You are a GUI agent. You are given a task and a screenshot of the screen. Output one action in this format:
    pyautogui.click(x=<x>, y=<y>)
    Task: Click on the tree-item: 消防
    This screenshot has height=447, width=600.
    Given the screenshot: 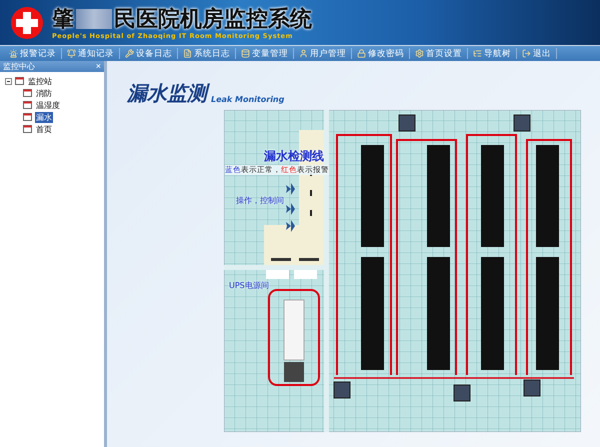 What is the action you would take?
    pyautogui.click(x=44, y=93)
    